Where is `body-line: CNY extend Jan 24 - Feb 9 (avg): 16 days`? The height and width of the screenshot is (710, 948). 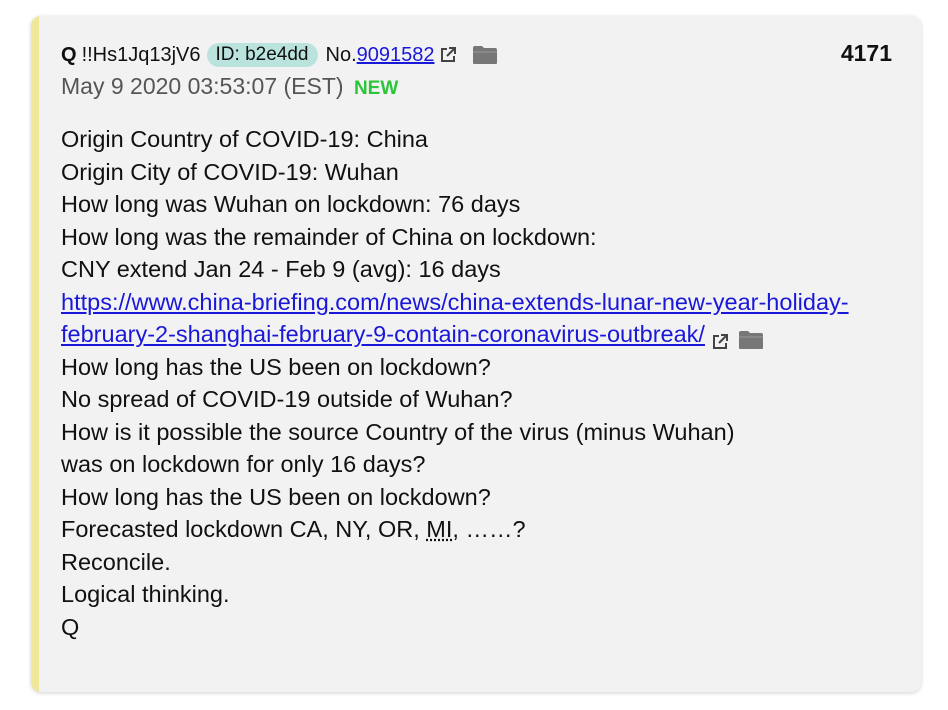
body-line: CNY extend Jan 24 - Feb 9 (avg): 16 days is located at coordinates (281, 269).